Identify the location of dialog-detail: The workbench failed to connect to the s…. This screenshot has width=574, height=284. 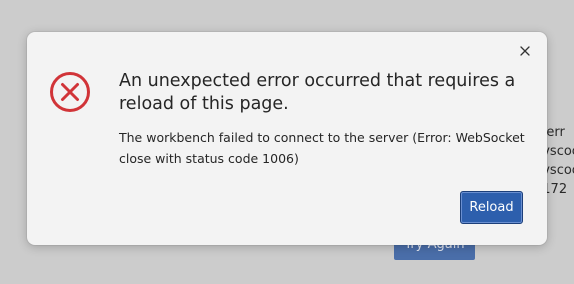
(322, 148).